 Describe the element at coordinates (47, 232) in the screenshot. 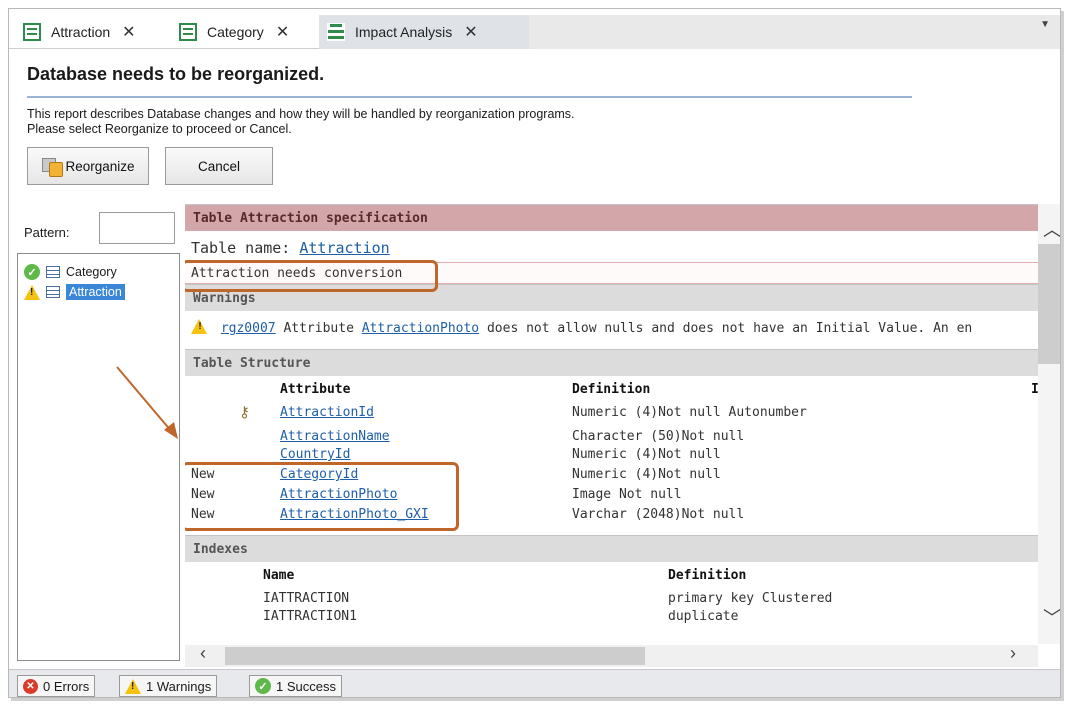

I see `pattern-label: Pattern:` at that location.